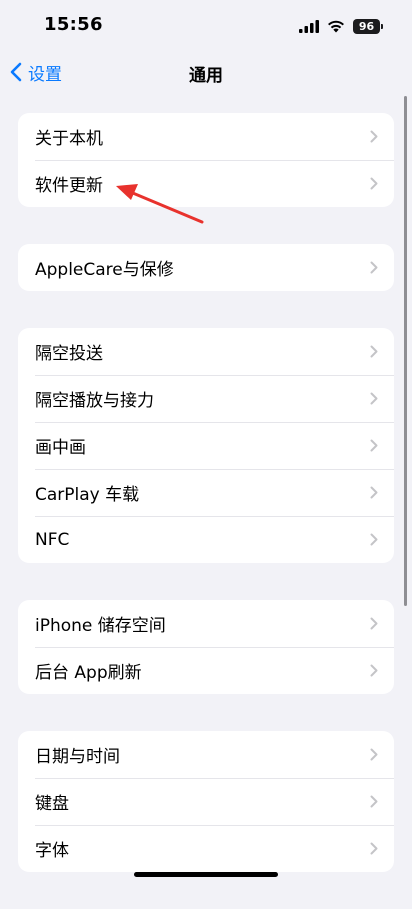 The image size is (412, 909). Describe the element at coordinates (206, 136) in the screenshot. I see `settings-row-about: 关于本机` at that location.